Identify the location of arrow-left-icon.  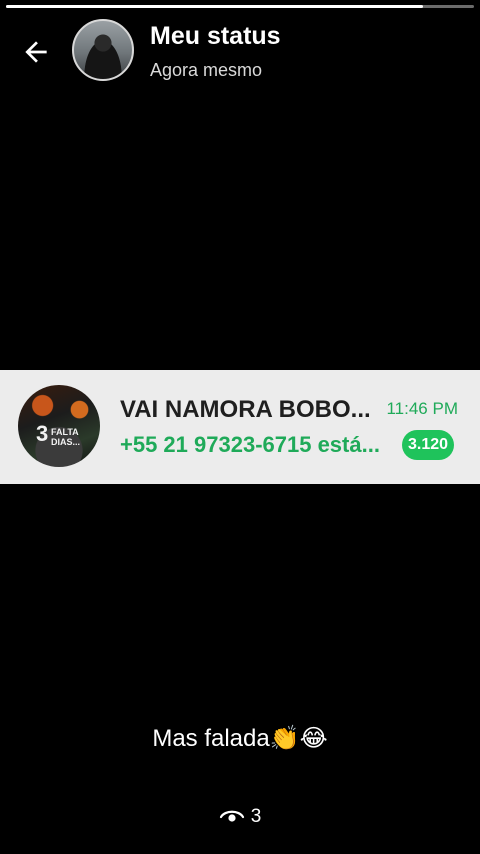
(36, 52).